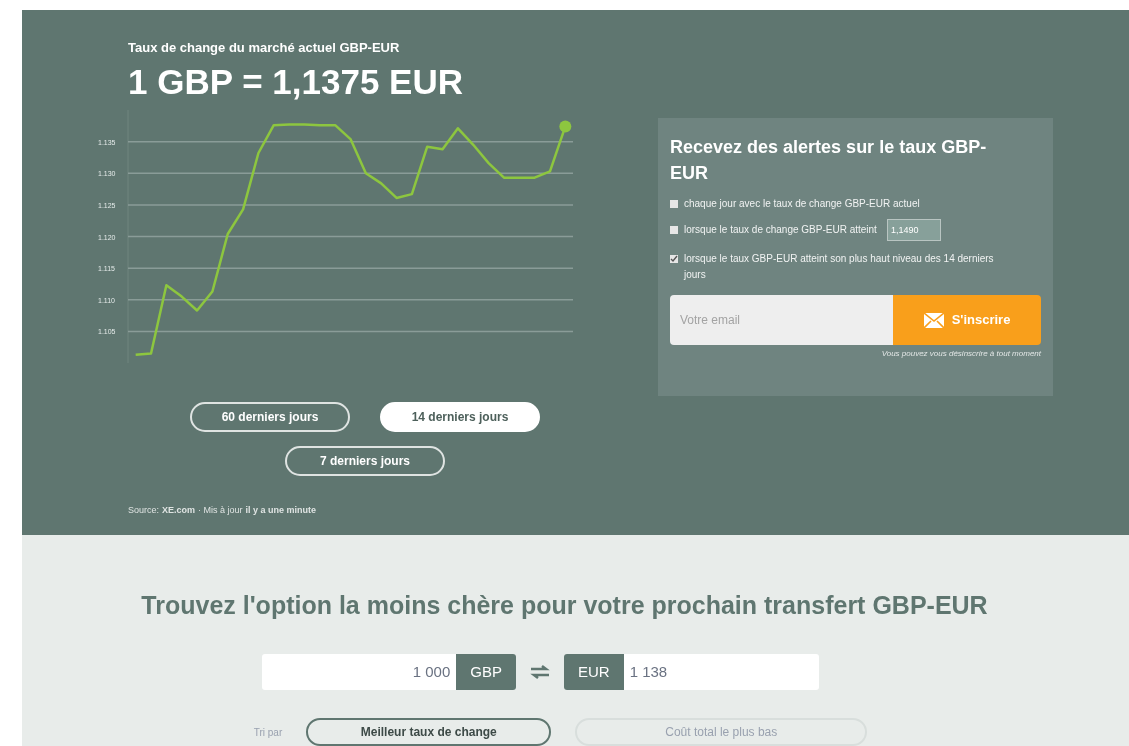 The width and height of the screenshot is (1129, 746). What do you see at coordinates (270, 416) in the screenshot?
I see `range-button: 60 derniers jours` at bounding box center [270, 416].